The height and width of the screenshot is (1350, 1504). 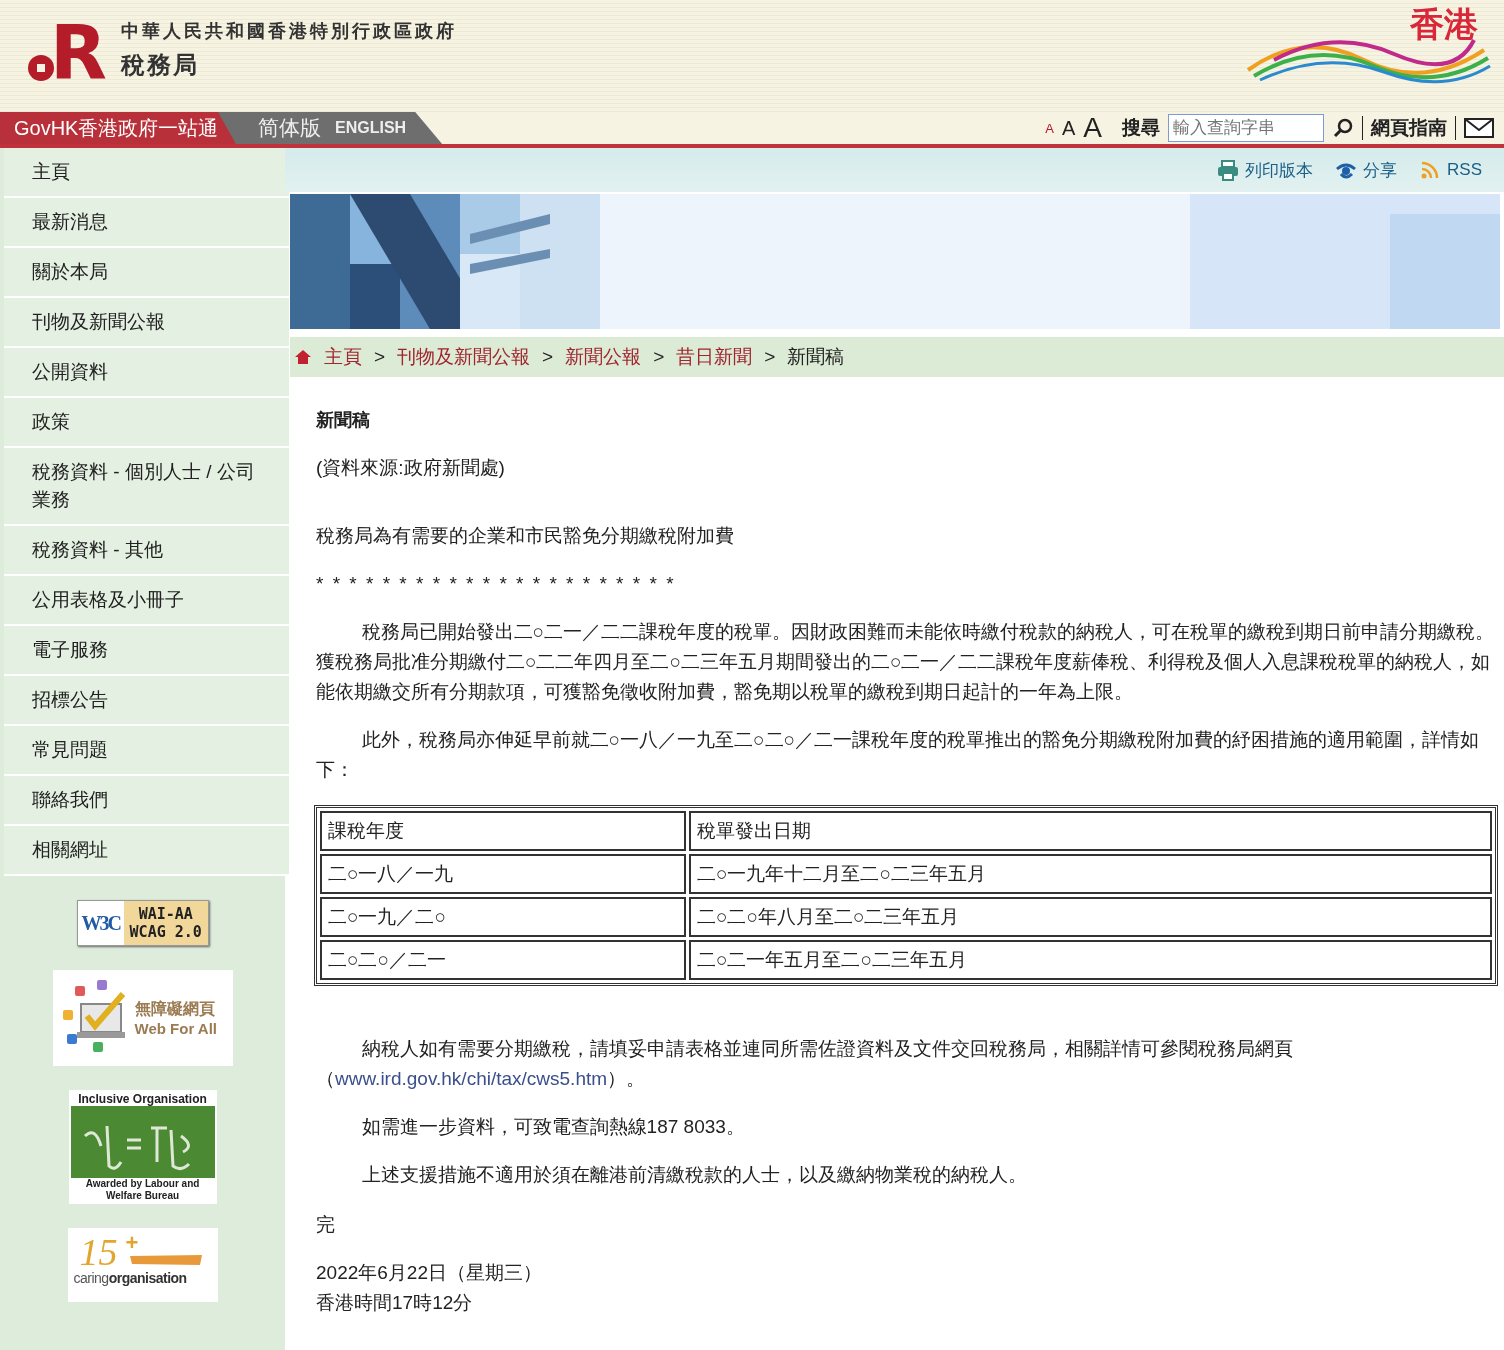 What do you see at coordinates (503, 917) in the screenshot?
I see `table-cell: 二○一九／二○` at bounding box center [503, 917].